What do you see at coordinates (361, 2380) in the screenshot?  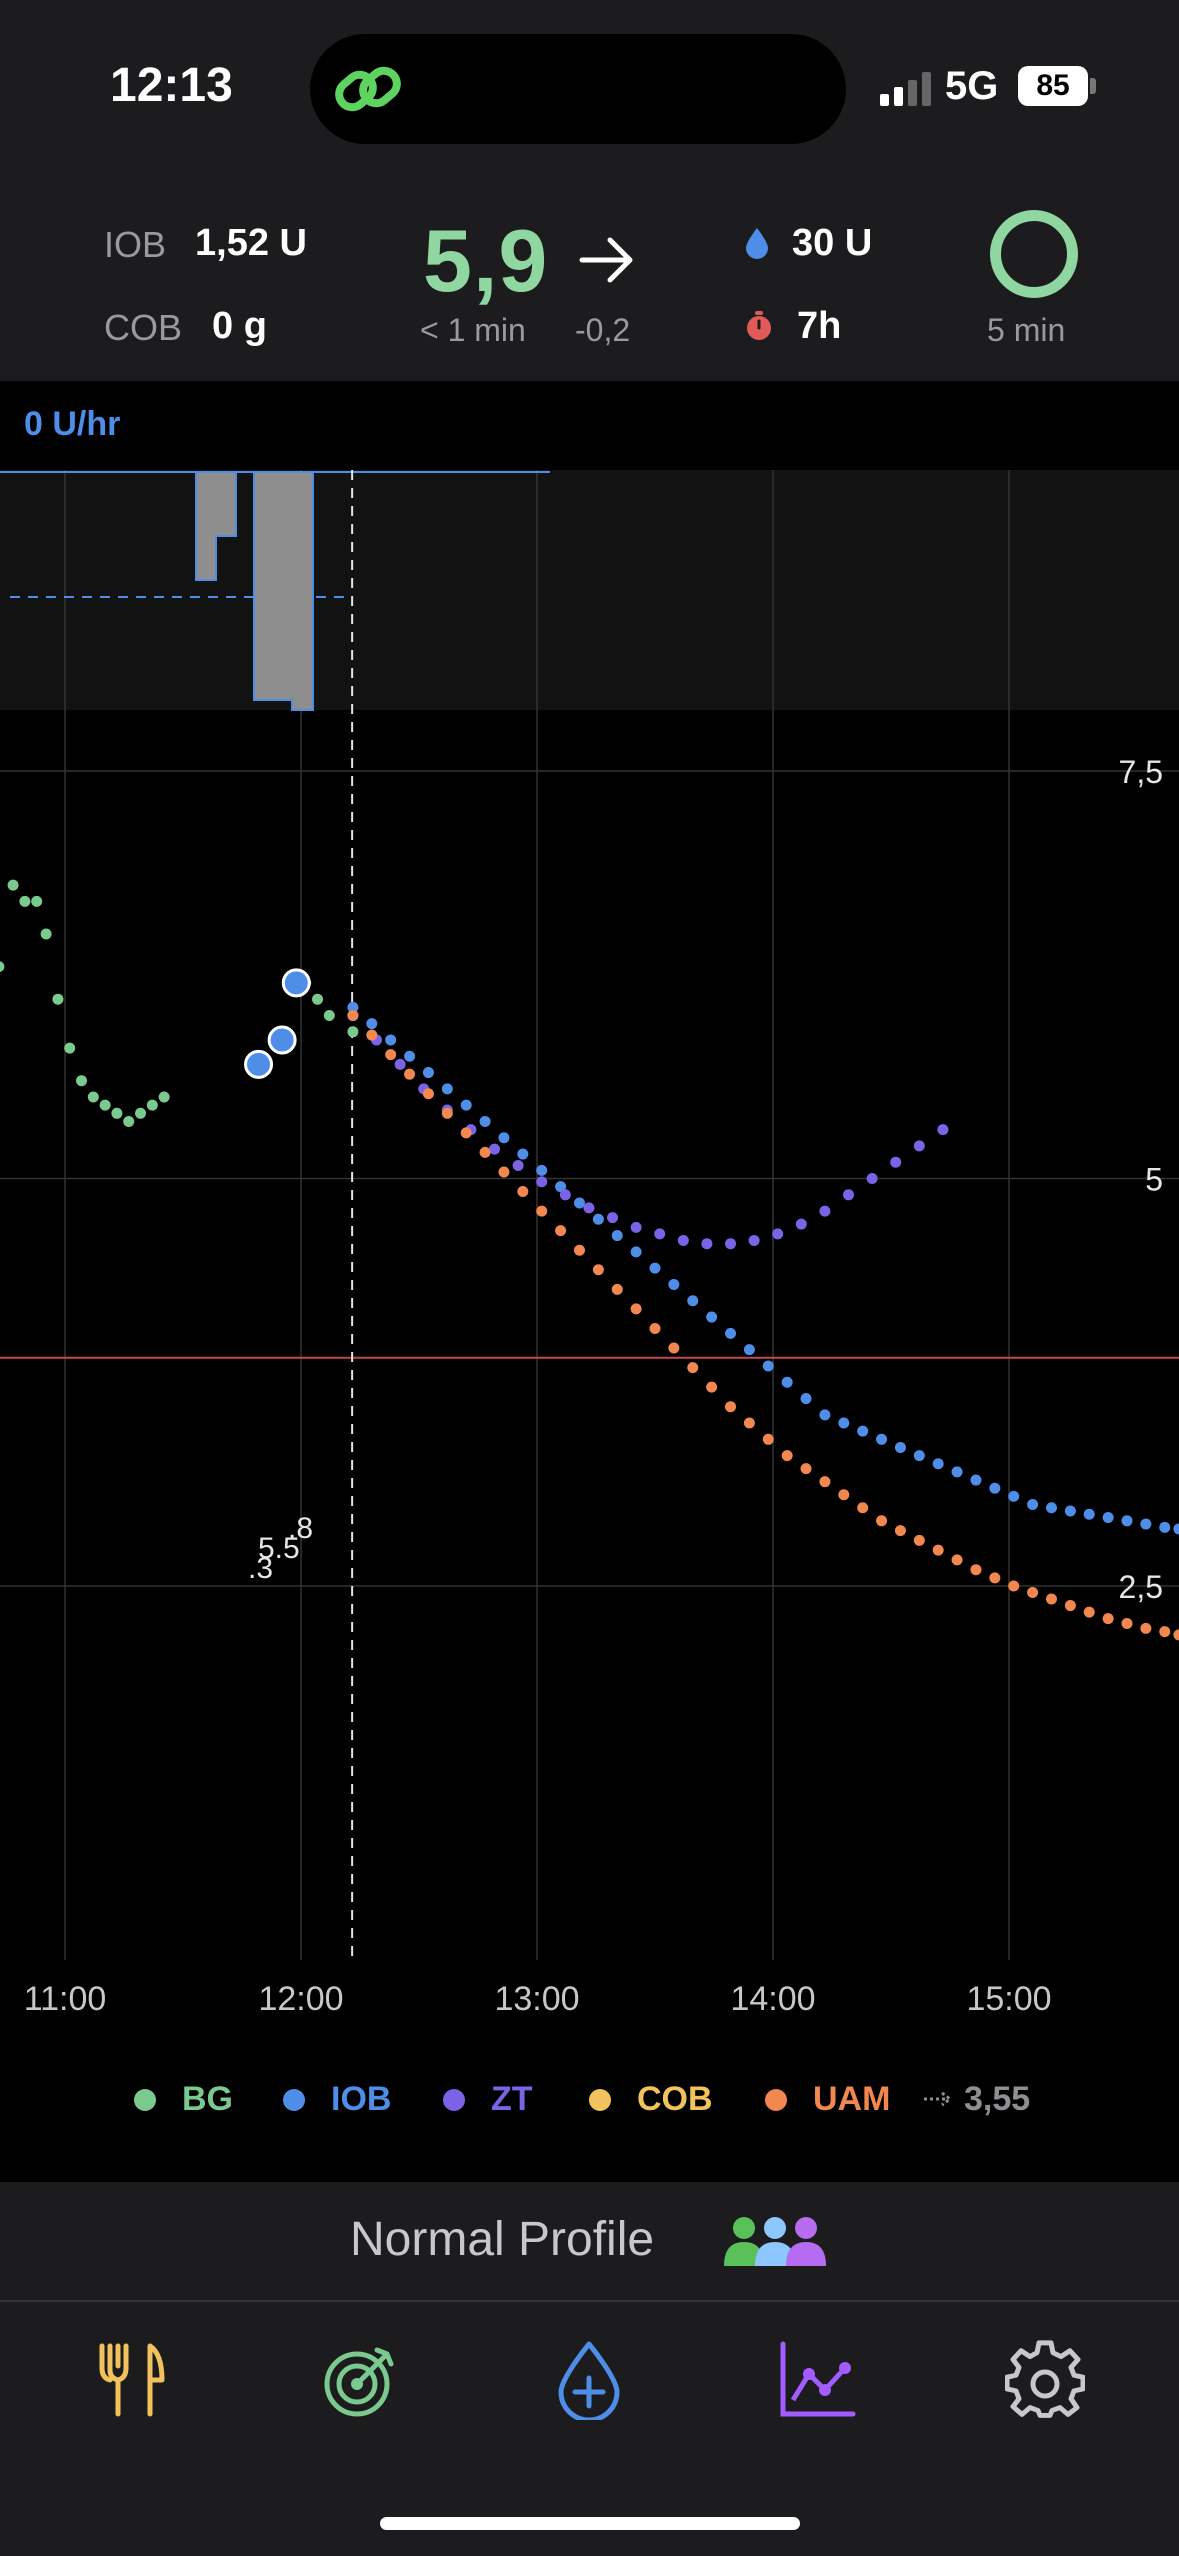 I see `target-icon` at bounding box center [361, 2380].